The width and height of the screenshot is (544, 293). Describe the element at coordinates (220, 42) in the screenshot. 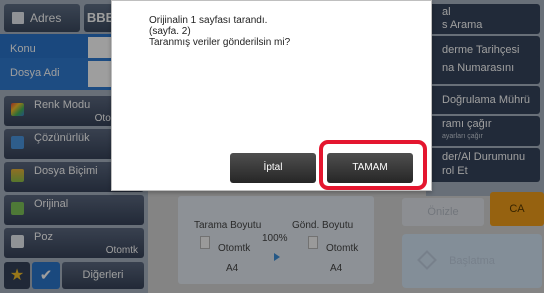

I see `dialog-message-line3: Taranmış veriler gönderilsin mi?` at that location.